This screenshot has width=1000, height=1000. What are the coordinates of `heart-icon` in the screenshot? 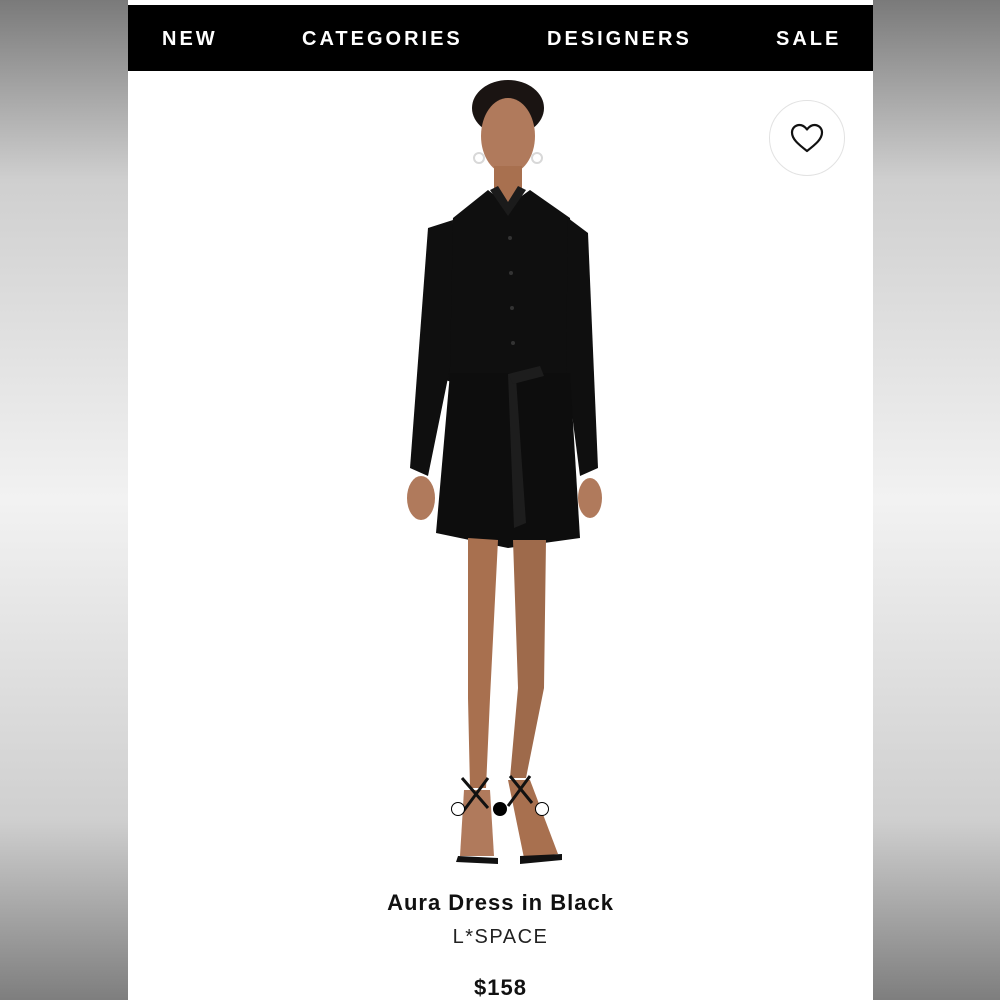 It's located at (807, 138).